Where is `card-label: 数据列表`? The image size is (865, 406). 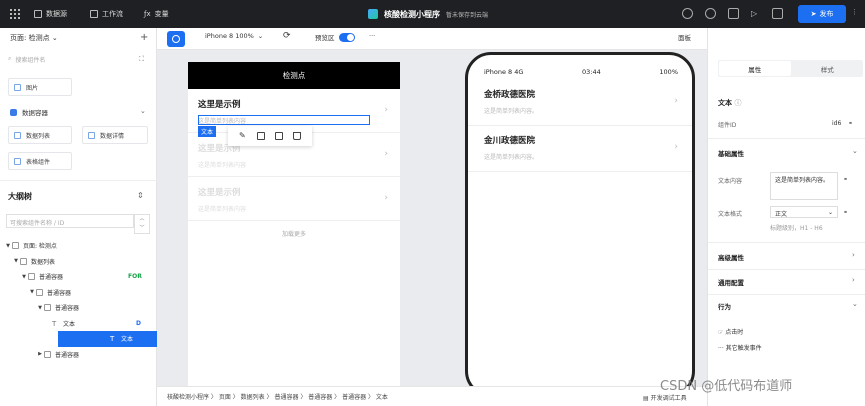 card-label: 数据列表 is located at coordinates (38, 136).